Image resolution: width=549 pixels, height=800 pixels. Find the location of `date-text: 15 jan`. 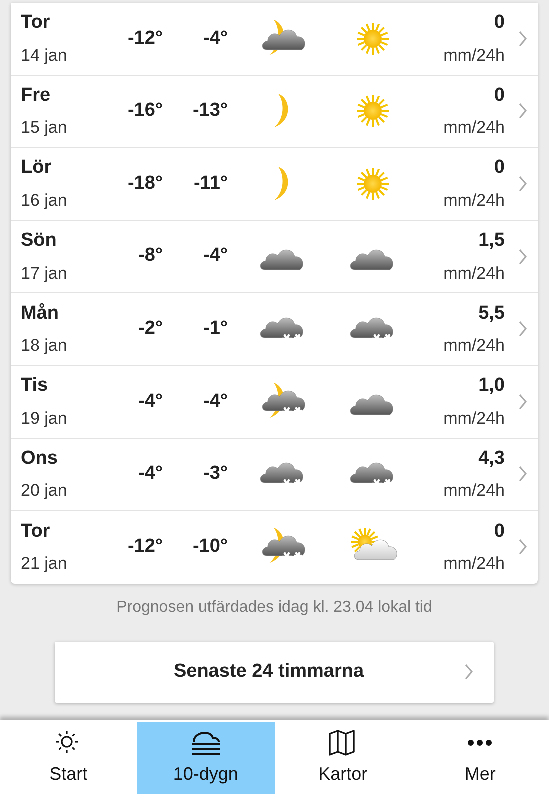

date-text: 15 jan is located at coordinates (44, 128).